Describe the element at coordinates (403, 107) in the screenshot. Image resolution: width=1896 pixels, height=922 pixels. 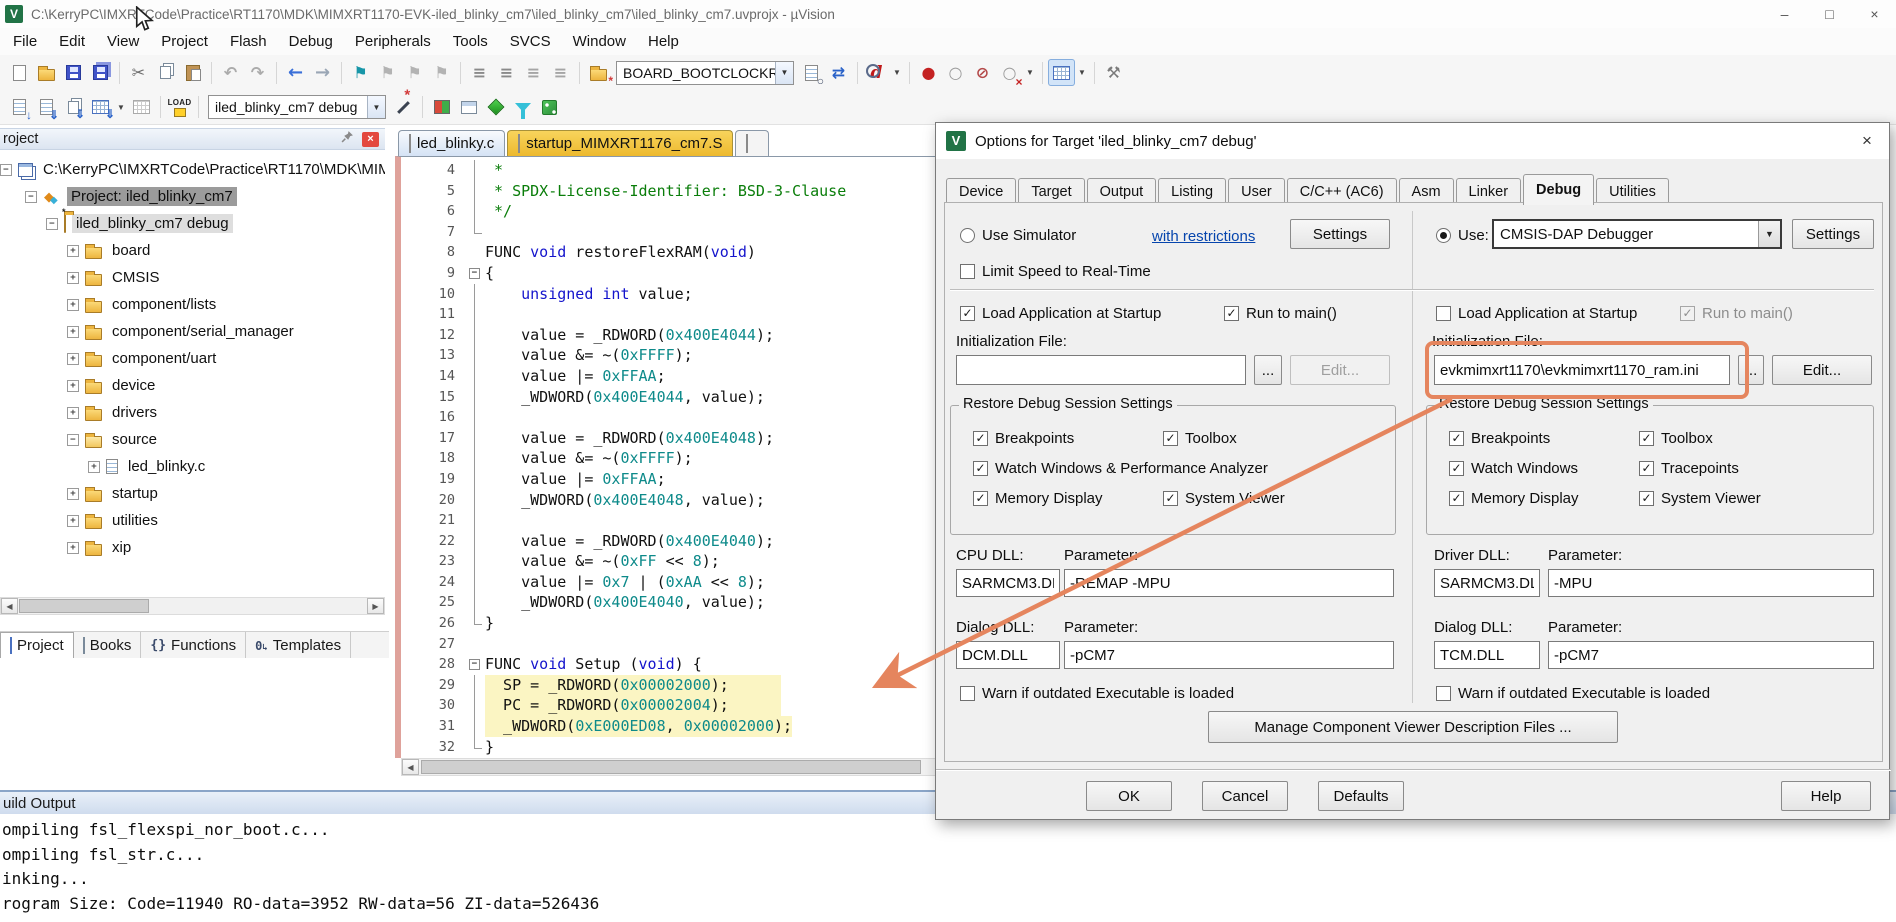
I see `target-options-wand-icon` at that location.